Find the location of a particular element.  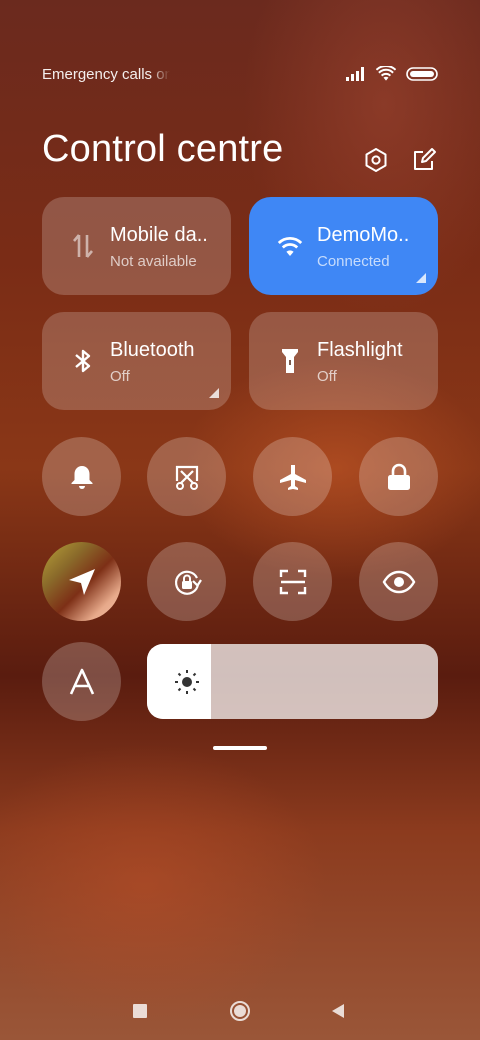

edit-icon is located at coordinates (424, 160).